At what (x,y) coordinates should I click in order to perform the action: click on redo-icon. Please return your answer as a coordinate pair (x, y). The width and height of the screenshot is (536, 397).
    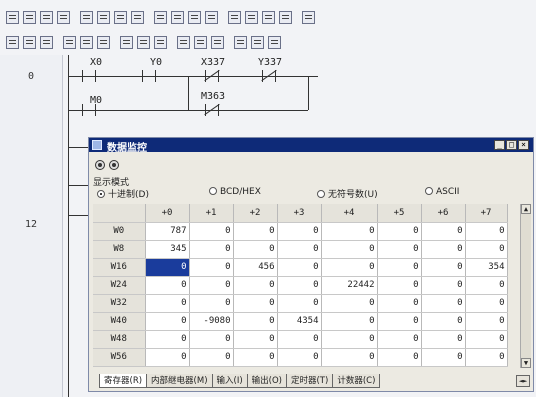
    Looking at the image, I should click on (160, 17).